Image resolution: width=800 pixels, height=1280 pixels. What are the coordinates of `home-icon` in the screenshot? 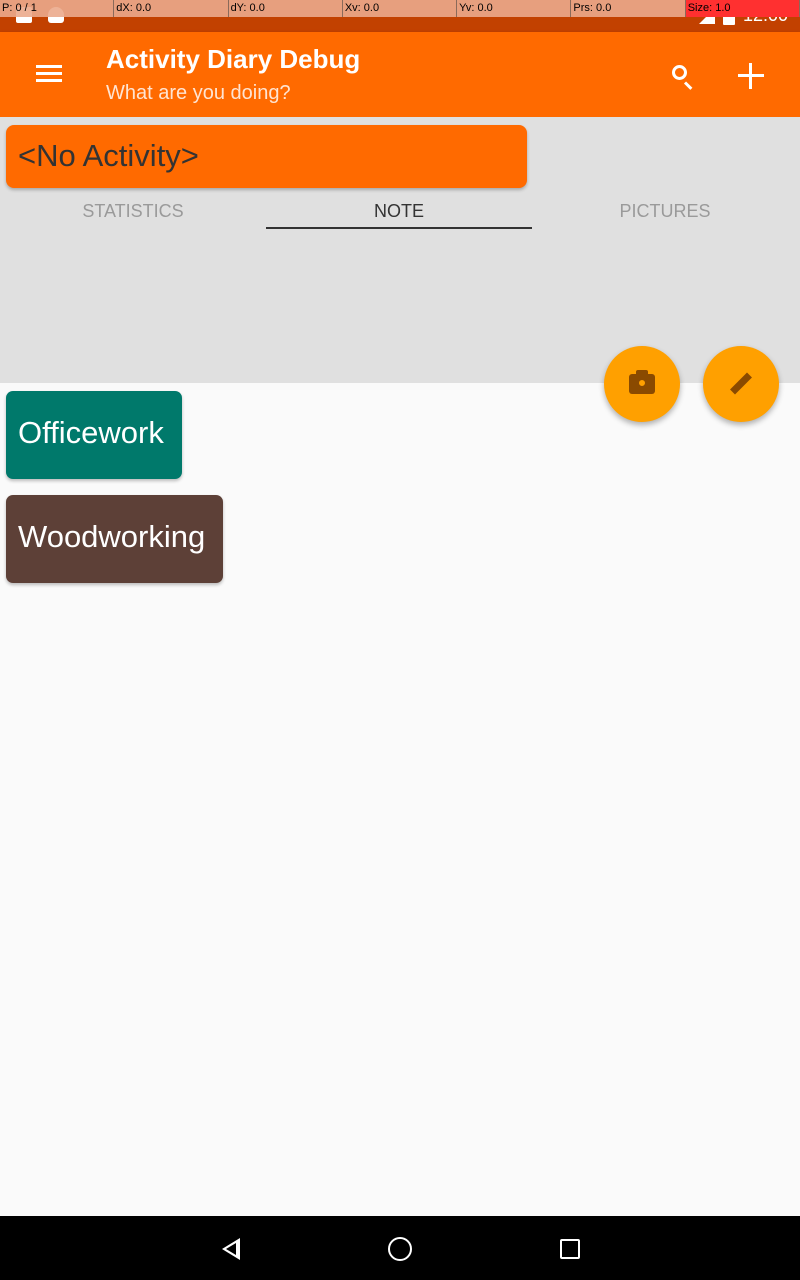 It's located at (400, 1249).